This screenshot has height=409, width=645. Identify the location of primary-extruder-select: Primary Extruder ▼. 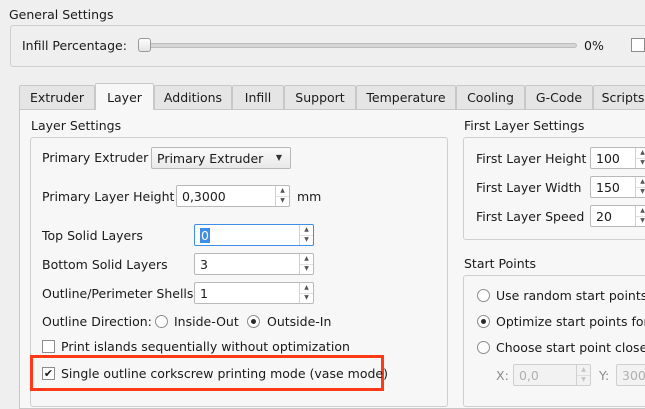
(221, 158).